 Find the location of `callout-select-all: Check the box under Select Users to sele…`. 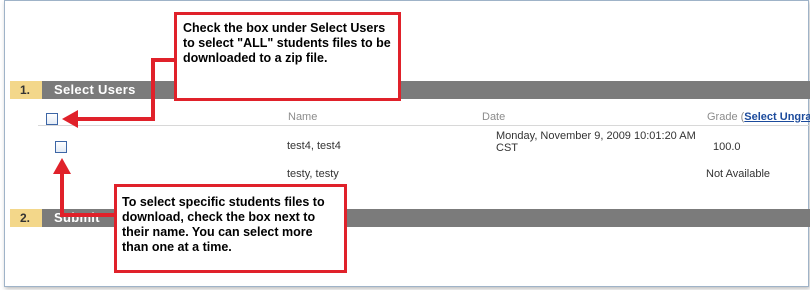

callout-select-all: Check the box under Select Users to sele… is located at coordinates (287, 56).